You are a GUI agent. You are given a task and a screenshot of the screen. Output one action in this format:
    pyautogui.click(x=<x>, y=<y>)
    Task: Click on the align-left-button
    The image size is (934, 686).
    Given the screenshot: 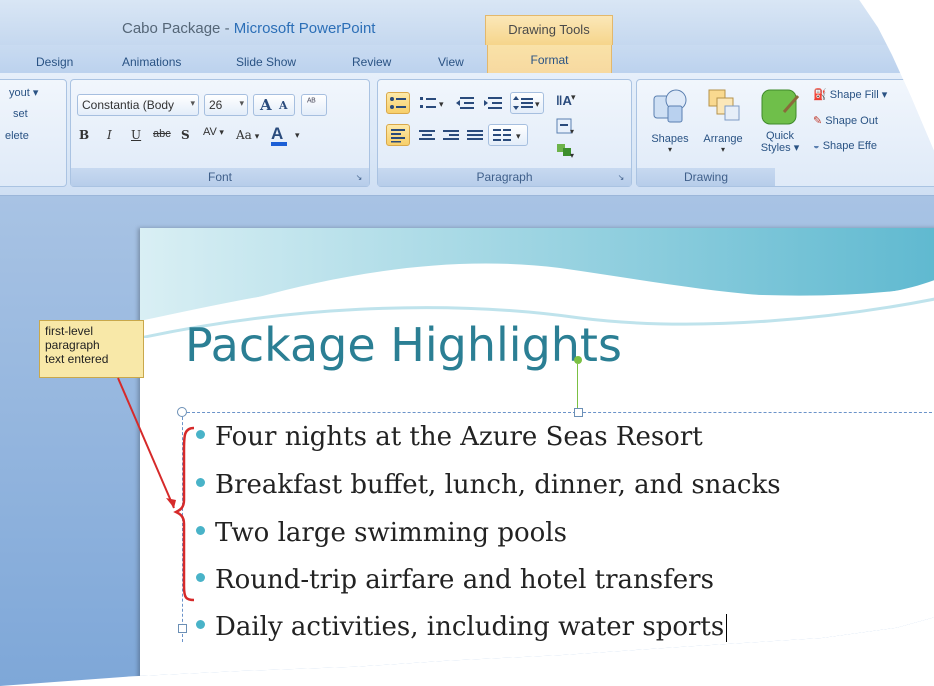 What is the action you would take?
    pyautogui.click(x=398, y=135)
    